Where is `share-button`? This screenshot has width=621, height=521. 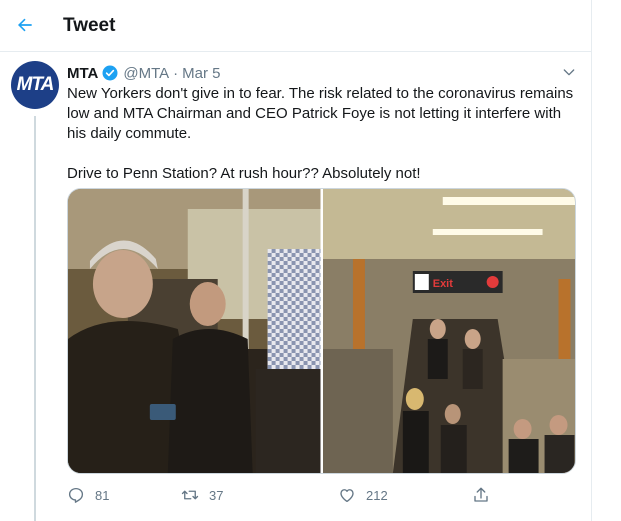 share-button is located at coordinates (481, 495).